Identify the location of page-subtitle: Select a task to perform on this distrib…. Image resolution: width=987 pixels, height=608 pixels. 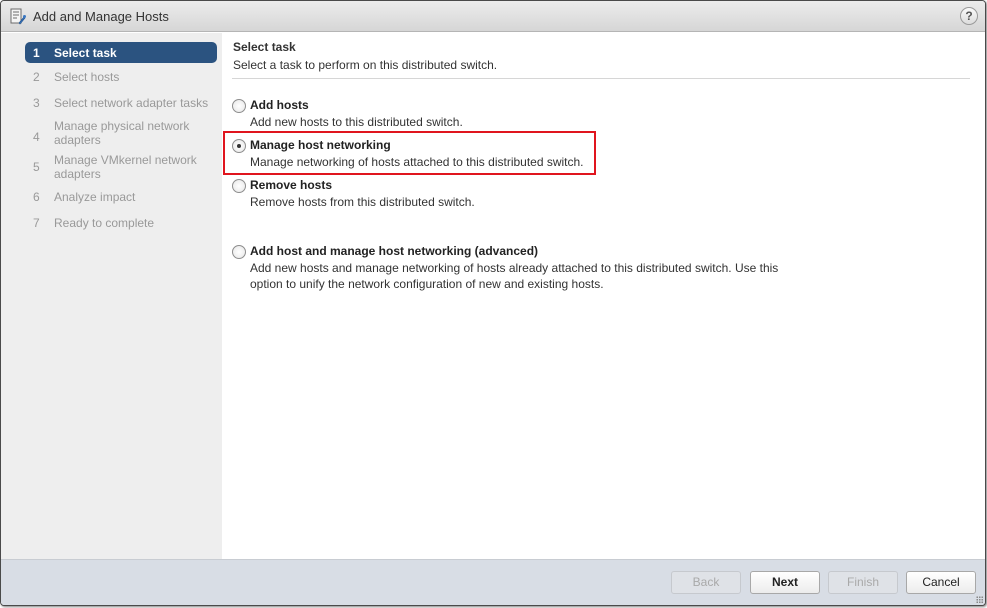
(365, 65).